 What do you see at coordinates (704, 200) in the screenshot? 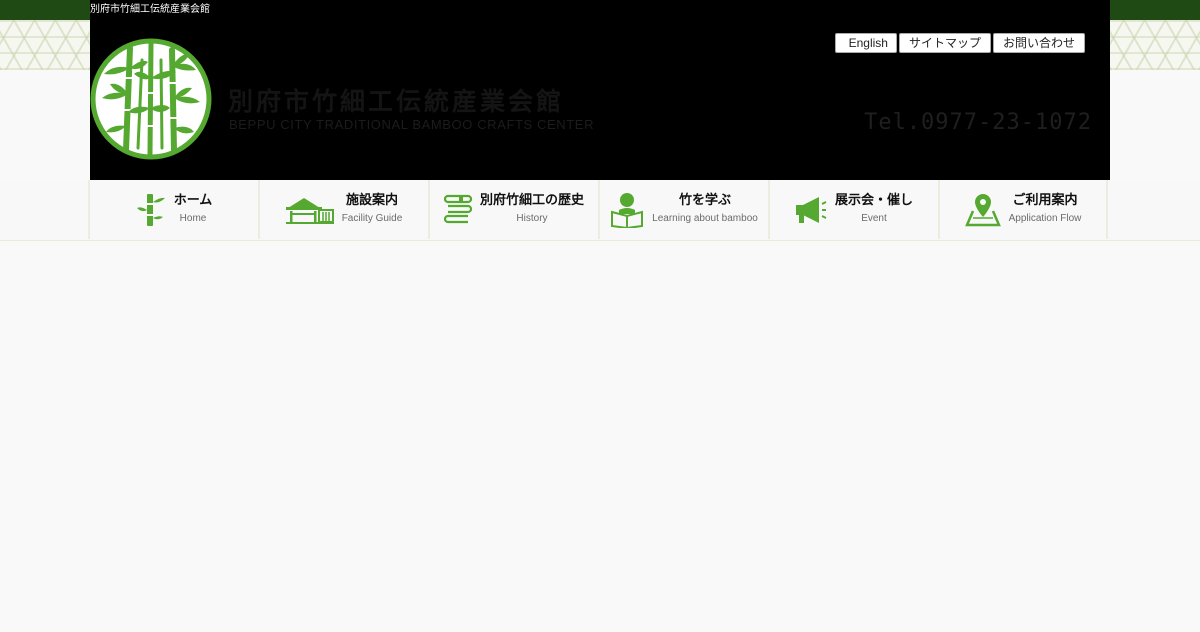
I see `nav-label-learning: 竹を学ぶ` at bounding box center [704, 200].